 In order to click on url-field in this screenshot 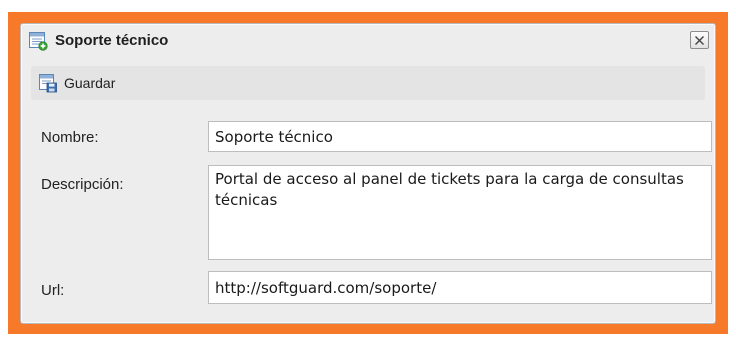, I will do `click(460, 287)`.